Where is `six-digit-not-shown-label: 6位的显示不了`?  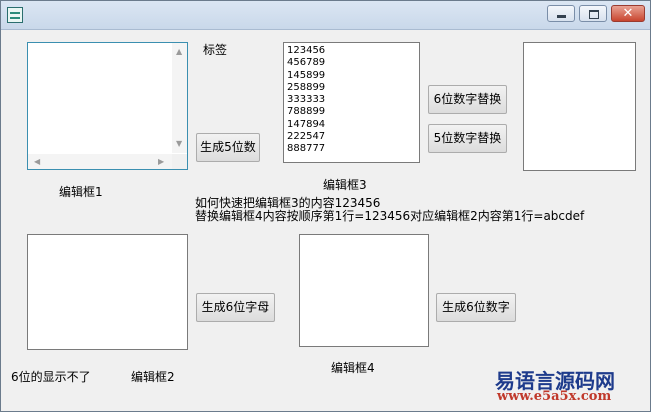
six-digit-not-shown-label: 6位的显示不了 is located at coordinates (51, 377).